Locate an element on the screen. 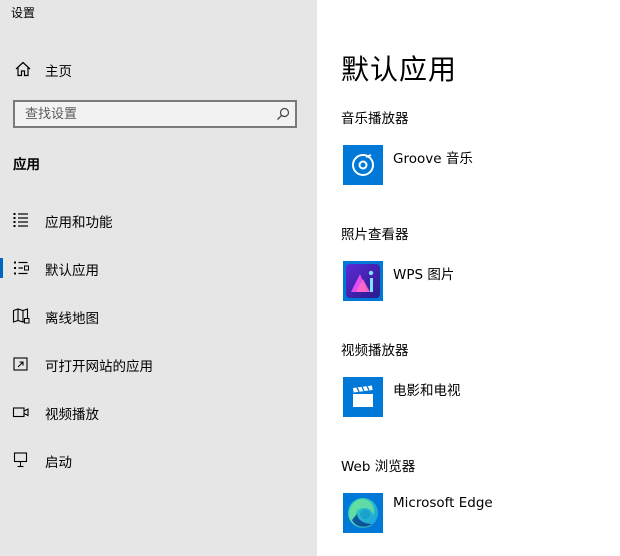 This screenshot has height=556, width=620. page-title: 默认应用 is located at coordinates (399, 69).